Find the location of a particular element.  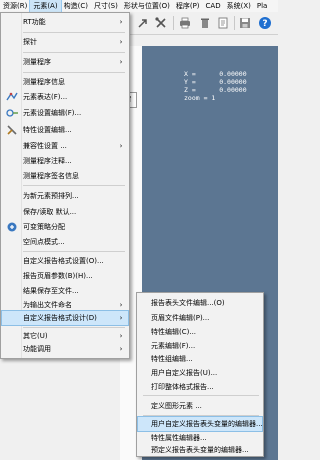

characteristic-settings-icon is located at coordinates (12, 130).